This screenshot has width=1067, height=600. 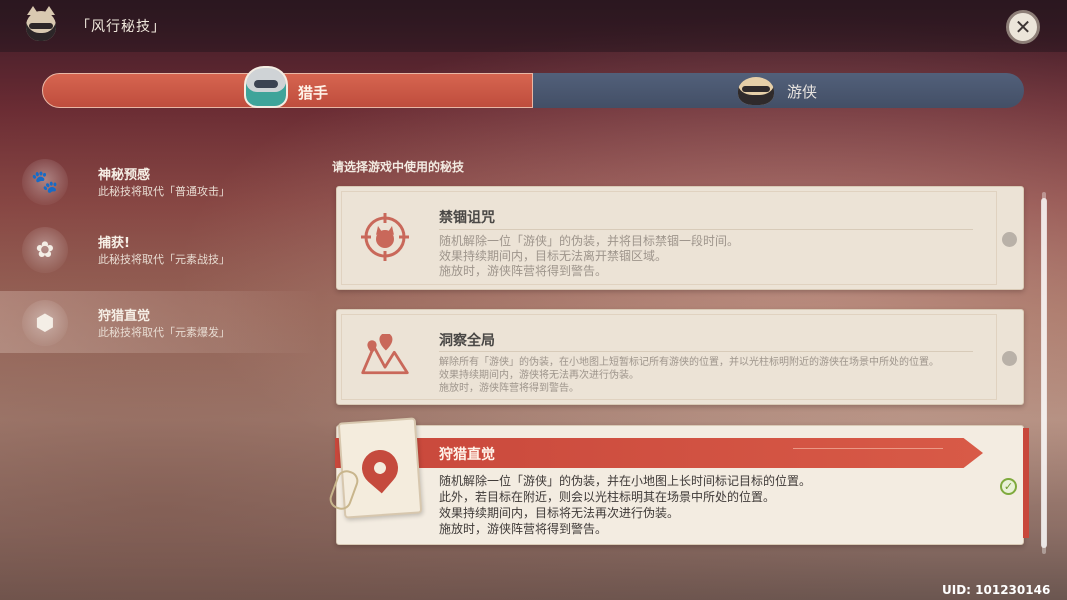 I want to click on close-button: ✕, so click(x=1023, y=27).